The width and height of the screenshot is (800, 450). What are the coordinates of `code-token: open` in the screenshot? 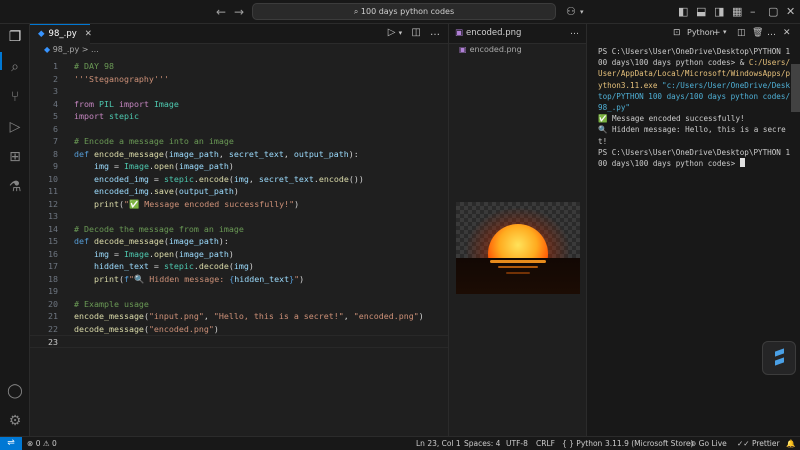 It's located at (163, 166).